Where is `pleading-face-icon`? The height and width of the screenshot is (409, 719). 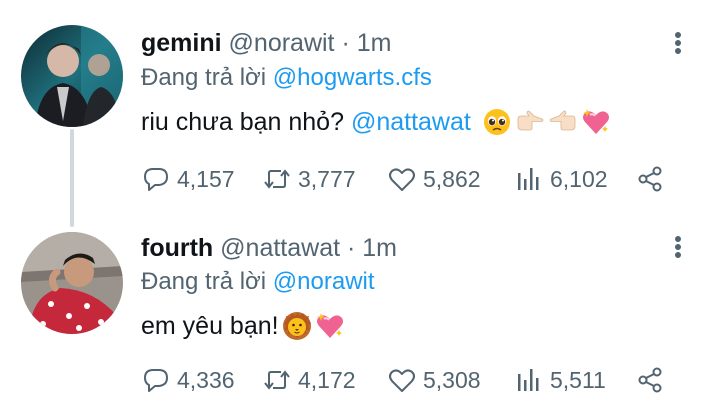
pleading-face-icon is located at coordinates (496, 122).